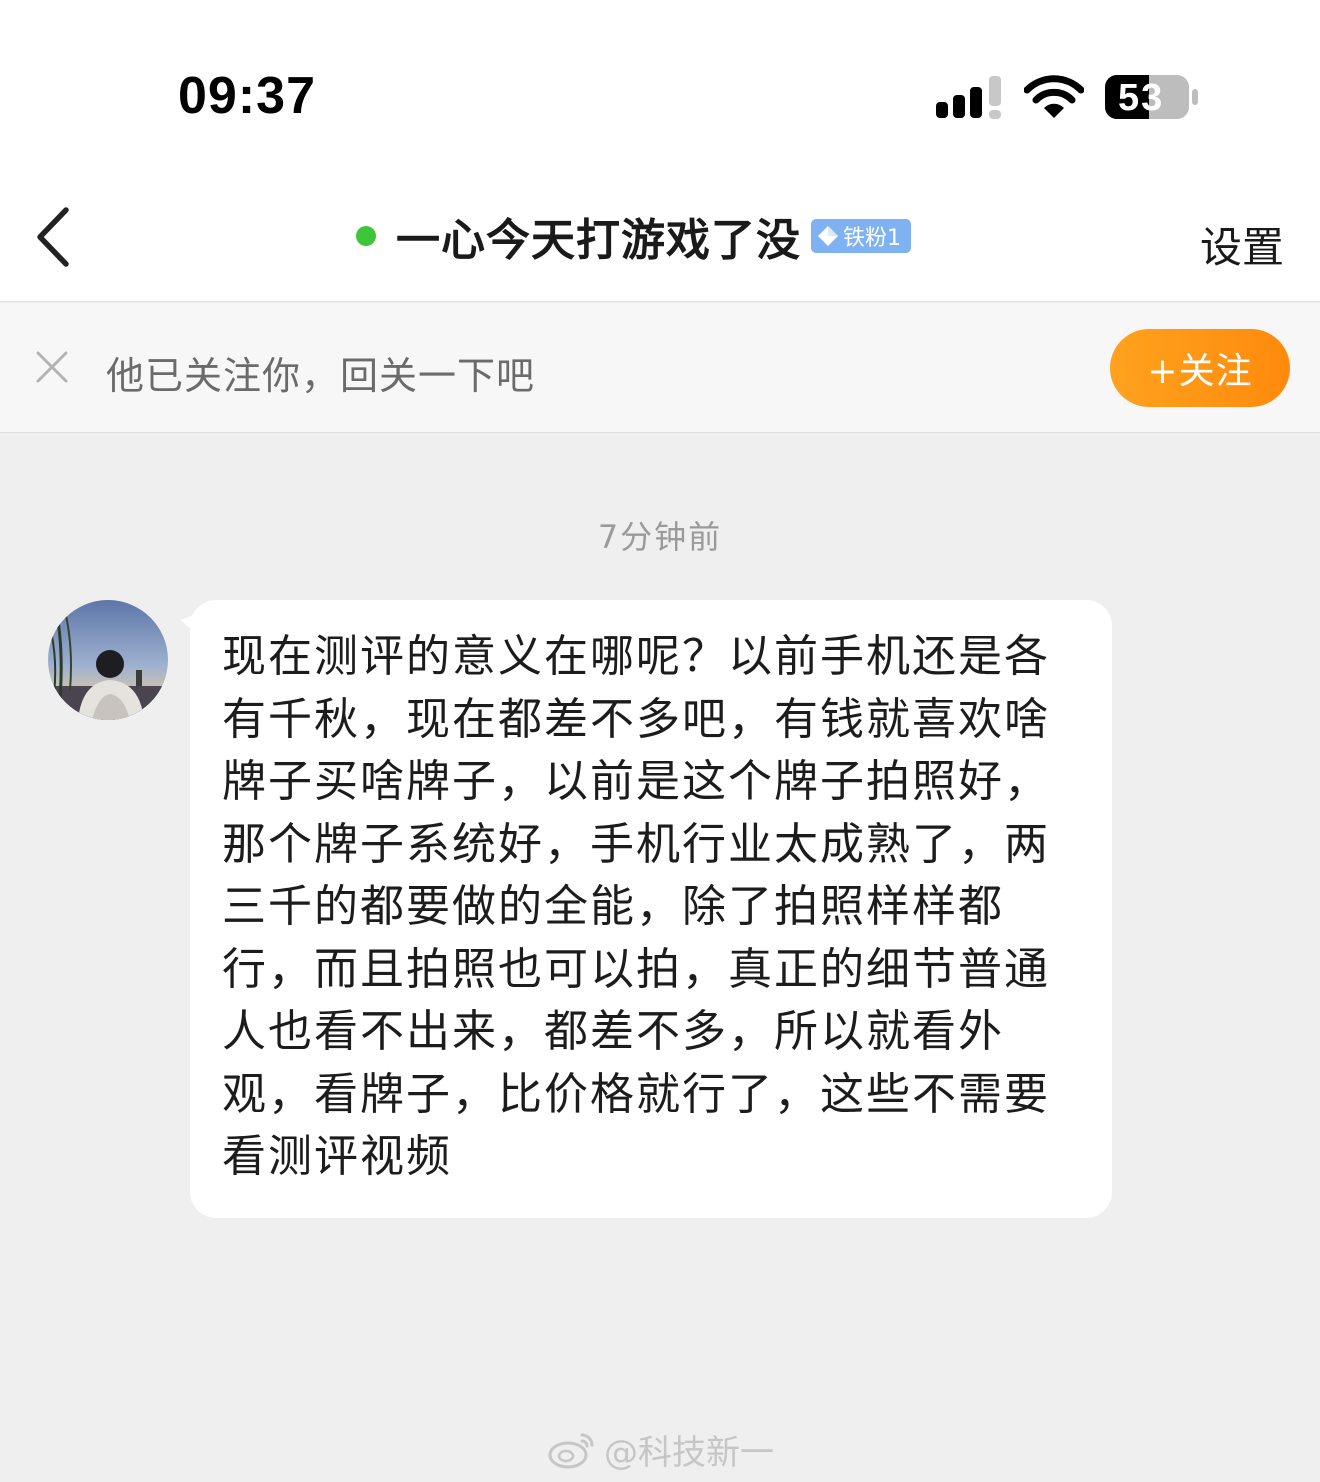  What do you see at coordinates (1242, 244) in the screenshot?
I see `settings-button: 设置` at bounding box center [1242, 244].